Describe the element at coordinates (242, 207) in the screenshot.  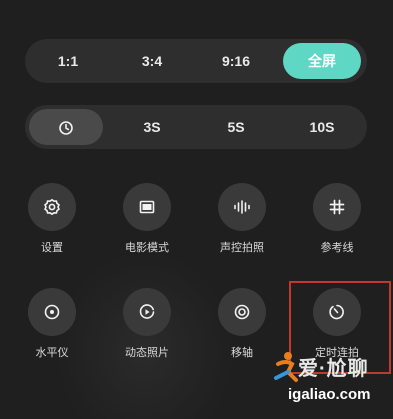
I see `voice-shutter-icon` at that location.